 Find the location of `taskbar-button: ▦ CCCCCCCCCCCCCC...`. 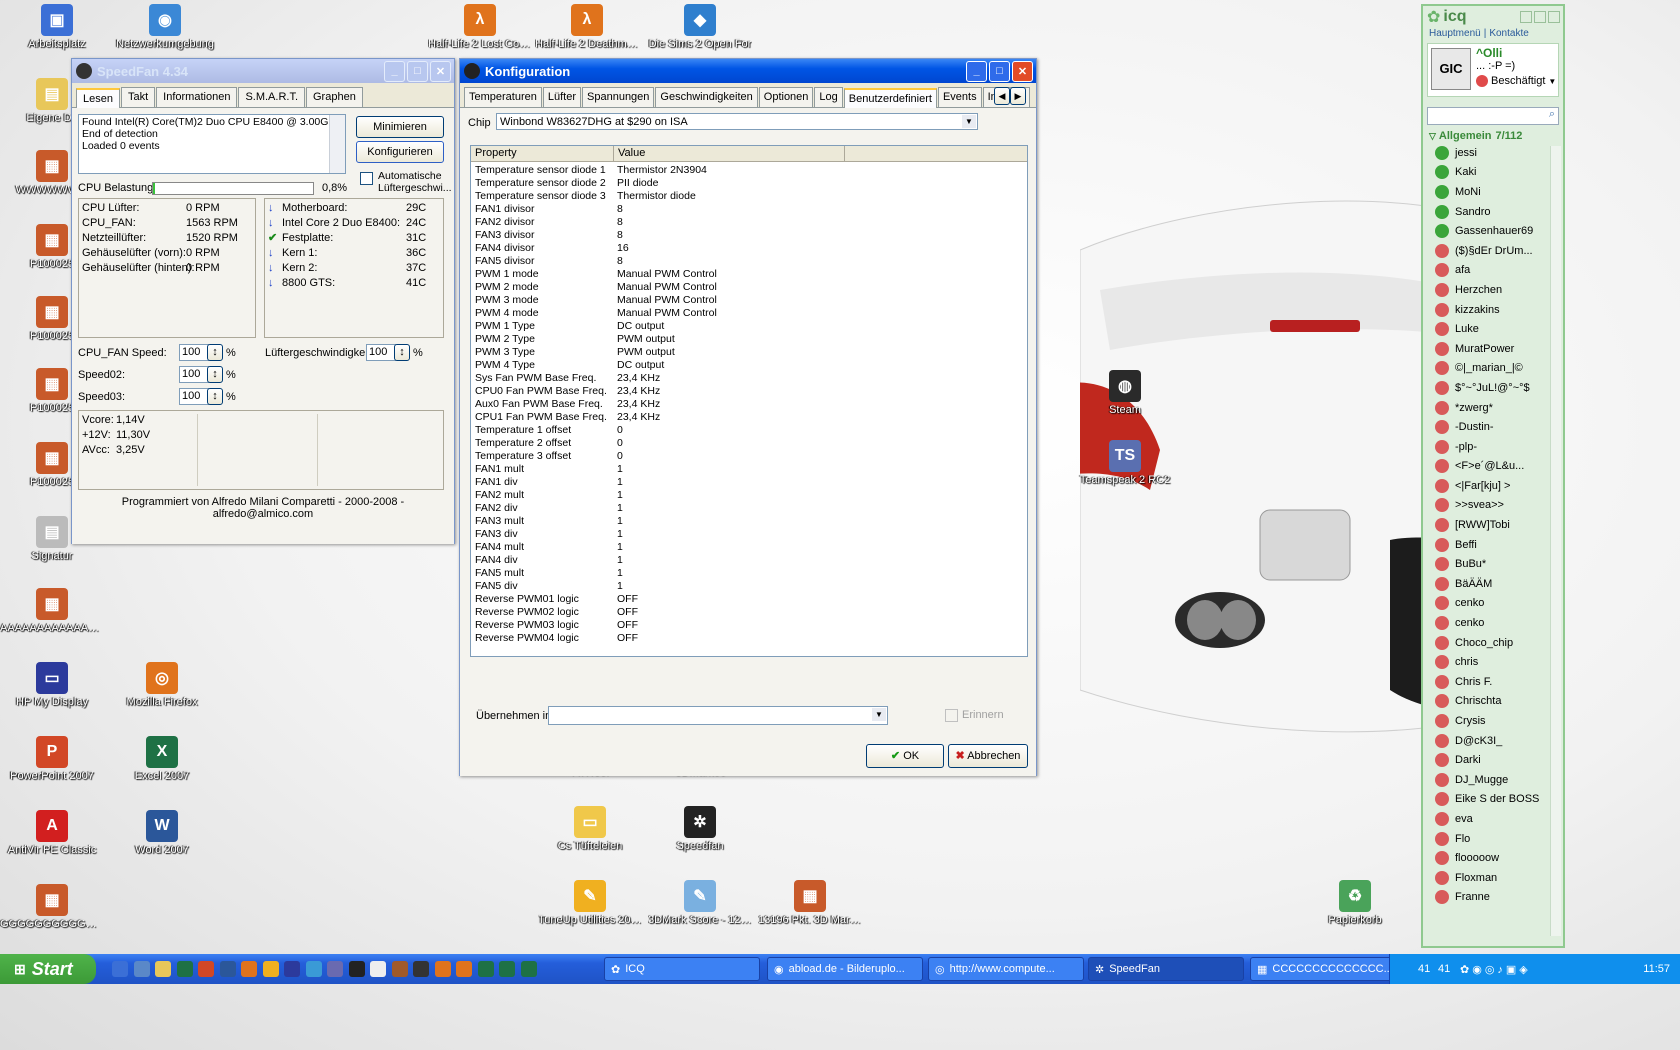

taskbar-button: ▦ CCCCCCCCCCCCCC... is located at coordinates (1325, 969).